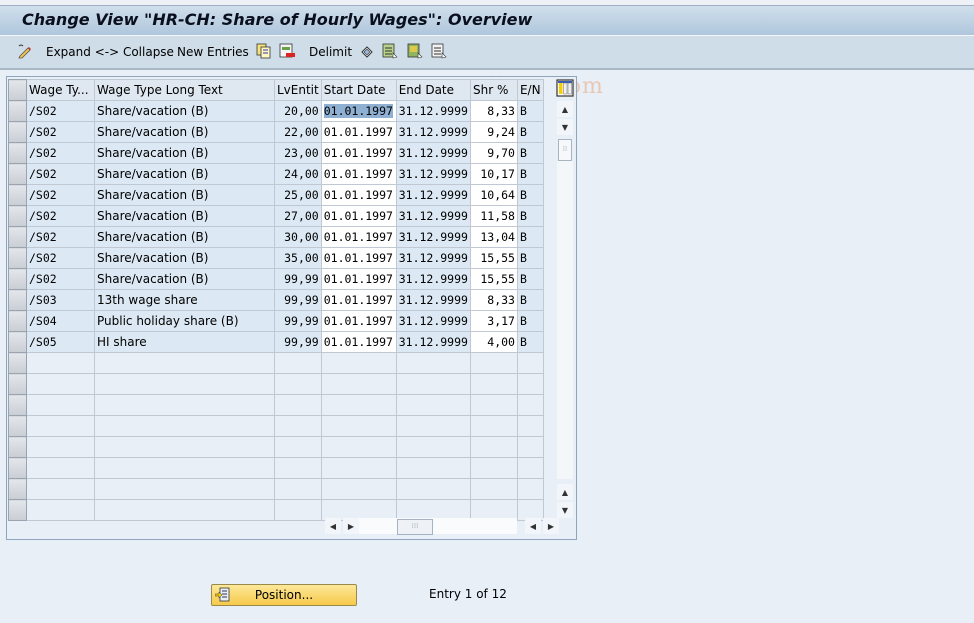 The height and width of the screenshot is (623, 974). What do you see at coordinates (533, 526) in the screenshot?
I see `scroll-left-end-button: ◀` at bounding box center [533, 526].